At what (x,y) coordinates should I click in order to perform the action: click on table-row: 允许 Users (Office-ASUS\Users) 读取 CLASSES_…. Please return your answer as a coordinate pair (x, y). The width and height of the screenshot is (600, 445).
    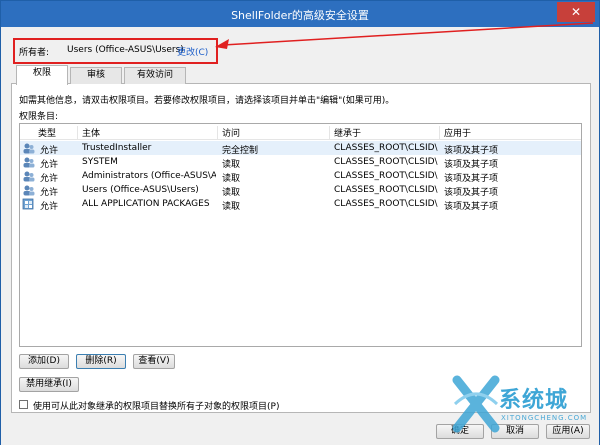
    Looking at the image, I should click on (300, 190).